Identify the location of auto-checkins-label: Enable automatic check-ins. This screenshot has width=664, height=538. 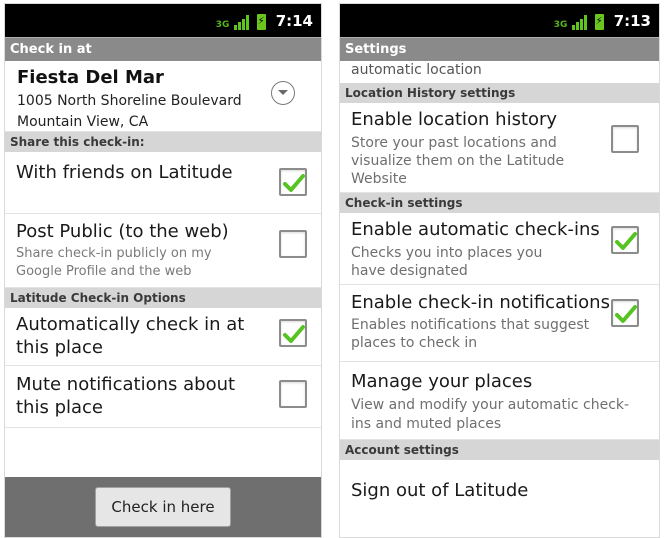
(475, 229).